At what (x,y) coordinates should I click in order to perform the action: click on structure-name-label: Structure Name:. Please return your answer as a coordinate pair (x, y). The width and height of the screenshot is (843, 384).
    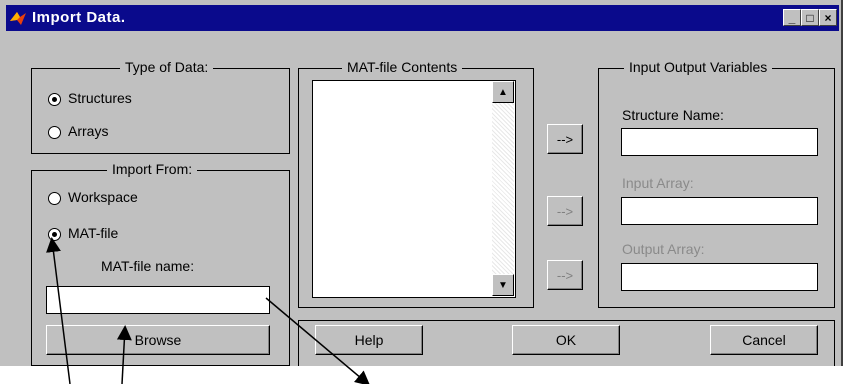
    Looking at the image, I should click on (673, 115).